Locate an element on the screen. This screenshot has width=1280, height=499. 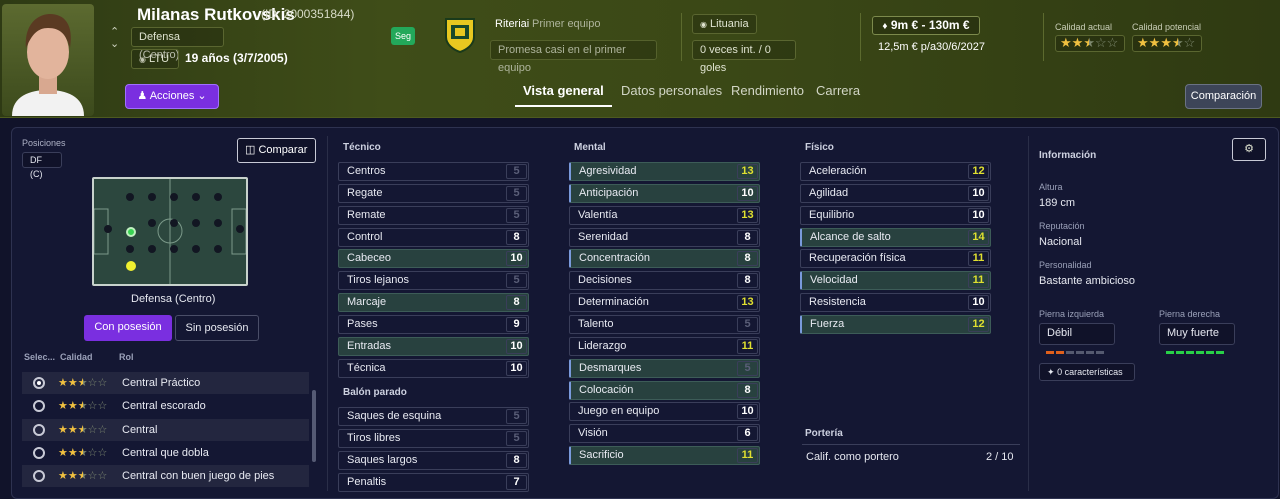
attribute-row: Técnica 10 is located at coordinates (433, 368).